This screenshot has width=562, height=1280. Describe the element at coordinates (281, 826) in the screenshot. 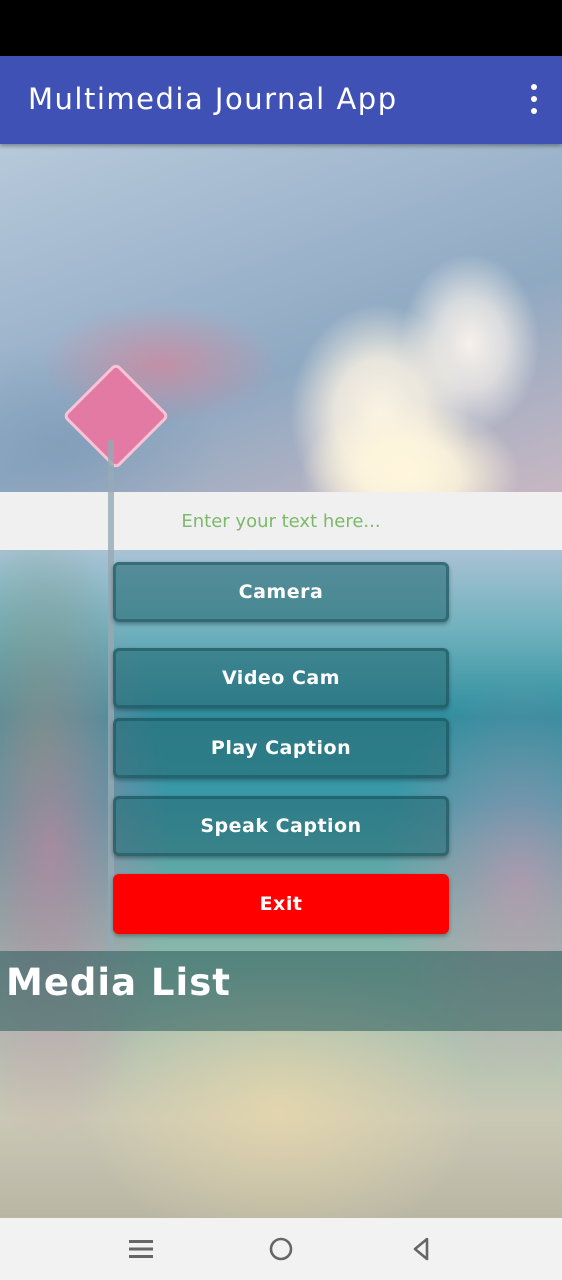

I see `speak-caption-button: Speak Caption` at that location.